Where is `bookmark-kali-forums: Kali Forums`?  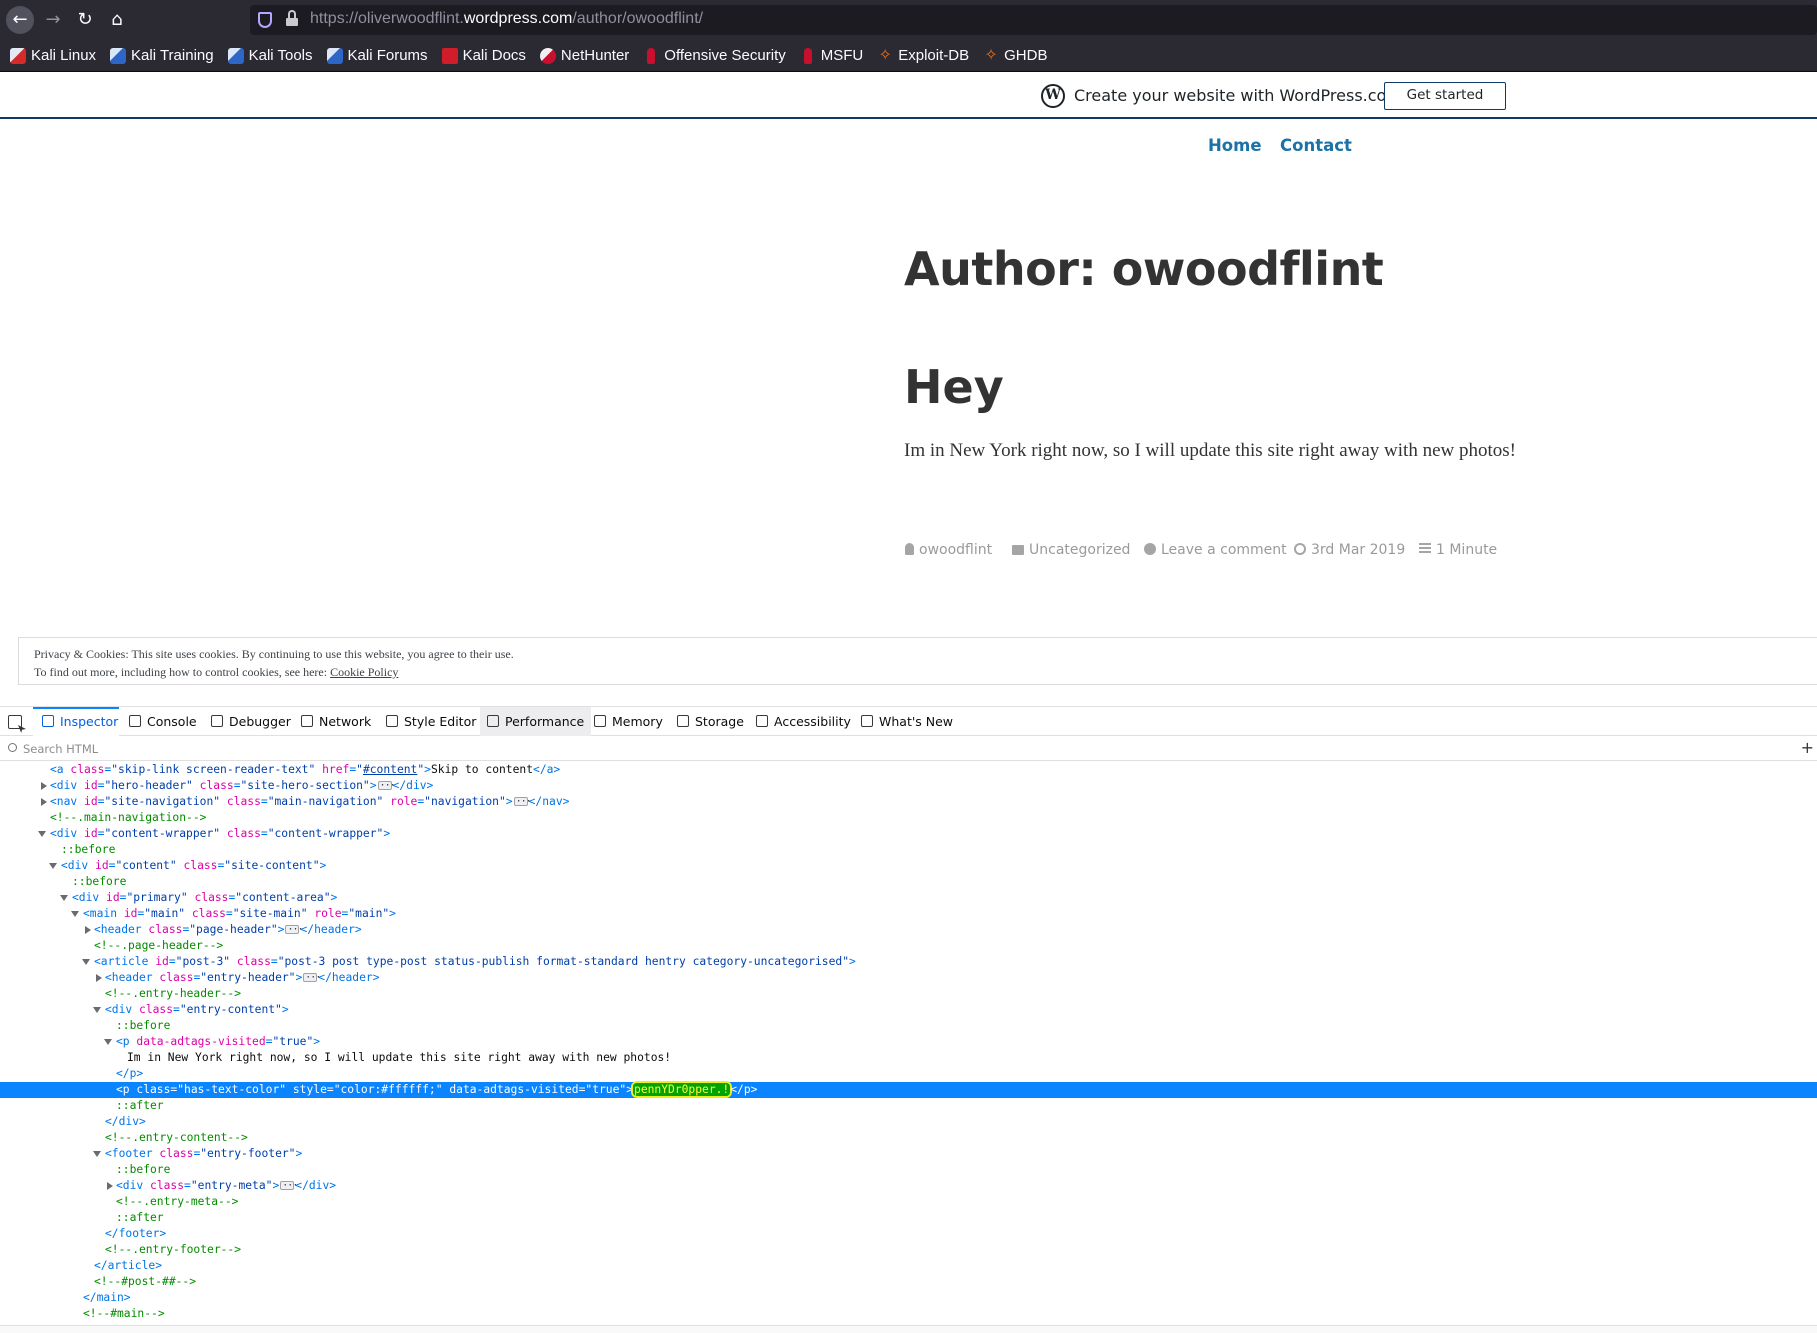
bookmark-kali-forums: Kali Forums is located at coordinates (377, 55).